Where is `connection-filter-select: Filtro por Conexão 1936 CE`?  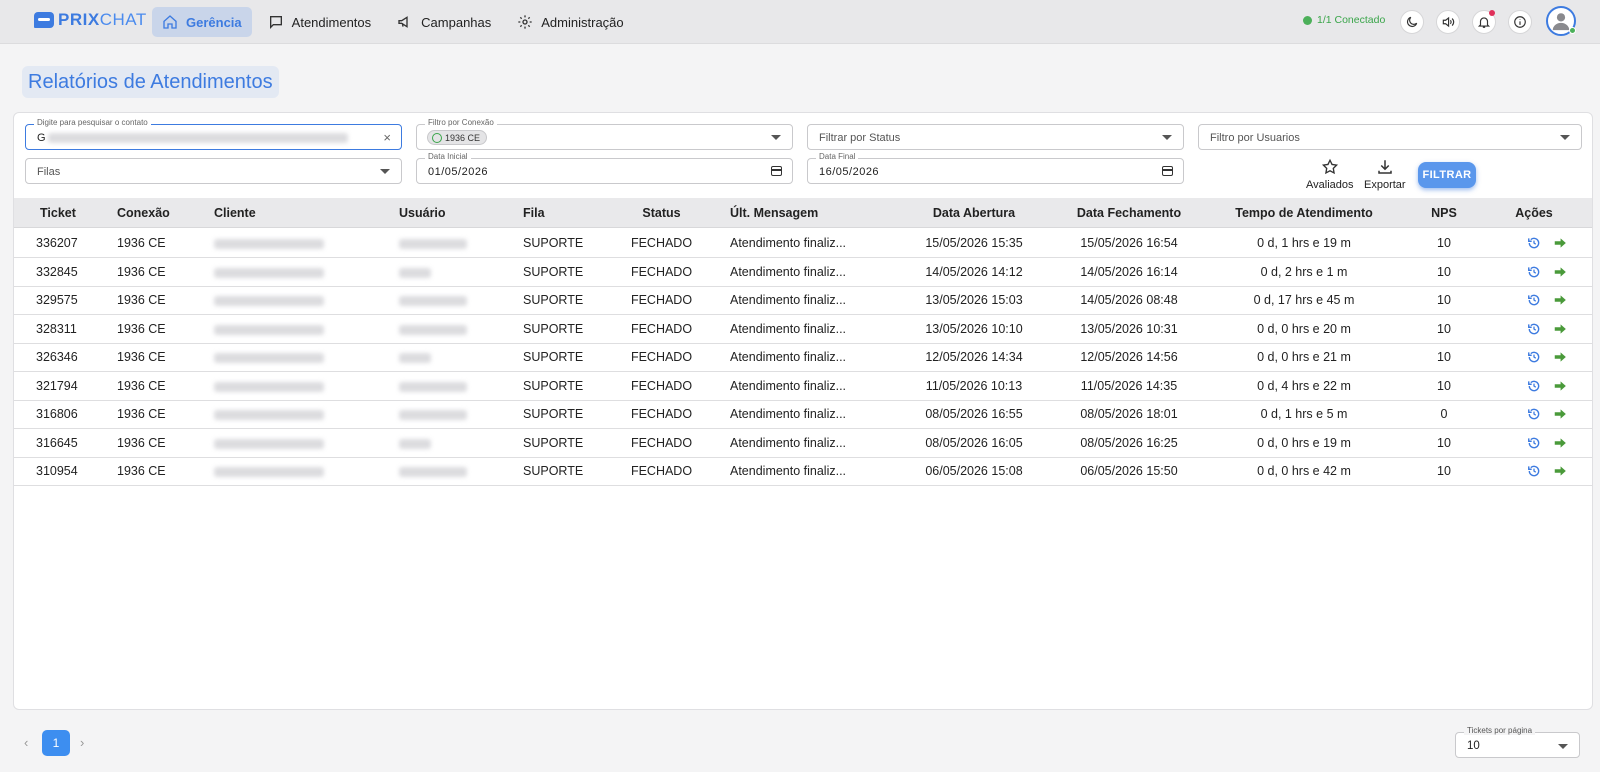 connection-filter-select: Filtro por Conexão 1936 CE is located at coordinates (604, 134).